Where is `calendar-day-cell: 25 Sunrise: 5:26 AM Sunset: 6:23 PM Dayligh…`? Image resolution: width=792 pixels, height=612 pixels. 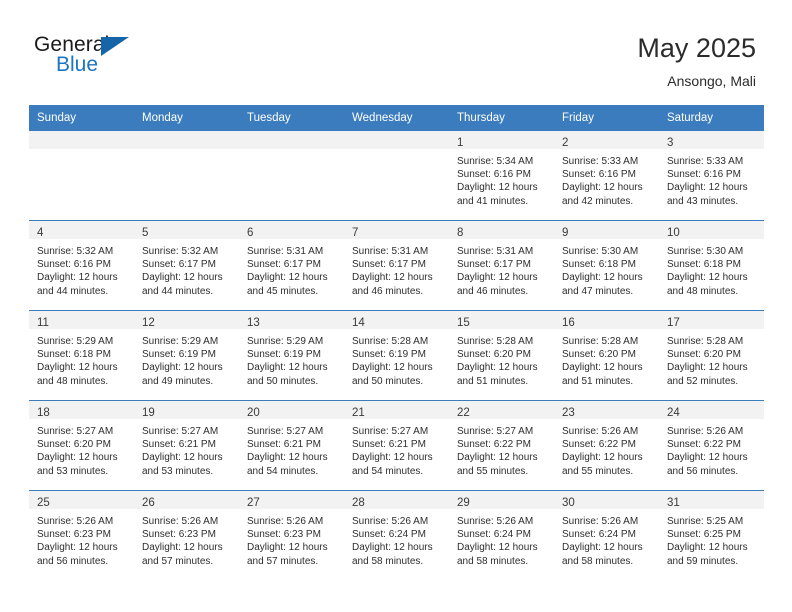 calendar-day-cell: 25 Sunrise: 5:26 AM Sunset: 6:23 PM Dayligh… is located at coordinates (81, 535).